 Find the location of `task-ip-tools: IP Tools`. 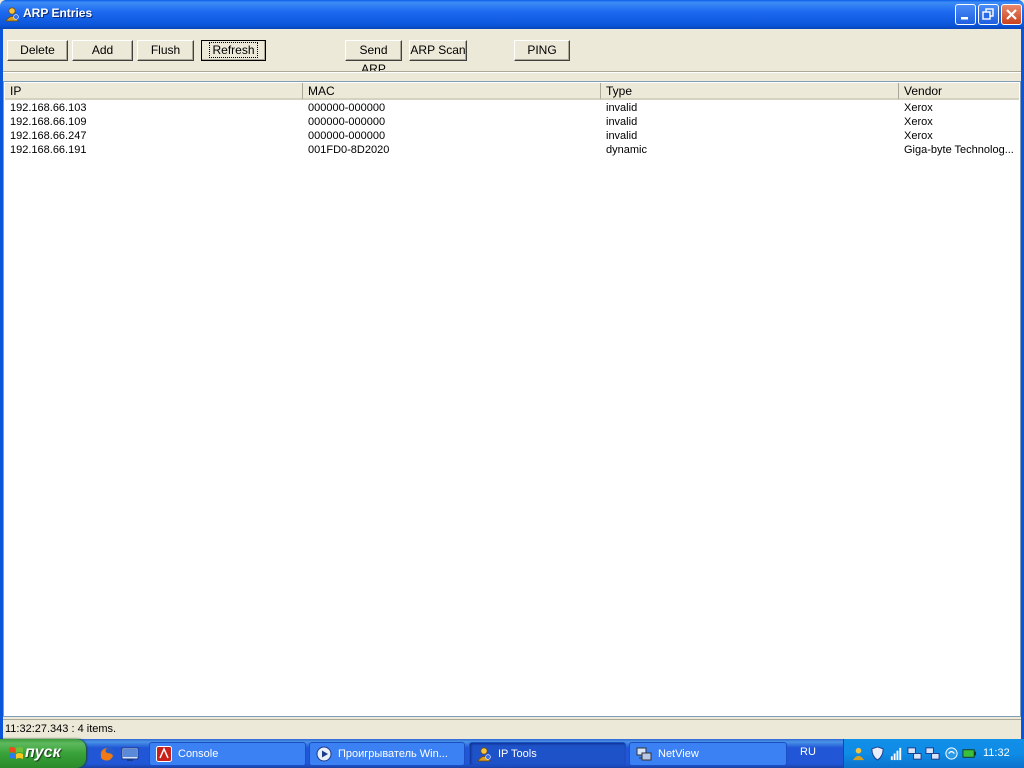

task-ip-tools: IP Tools is located at coordinates (547, 754).